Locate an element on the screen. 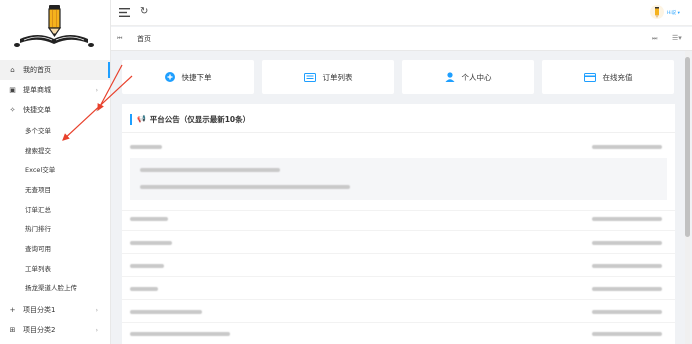 Image resolution: width=692 pixels, height=344 pixels. tab-menu-icon: ☰▾ is located at coordinates (677, 38).